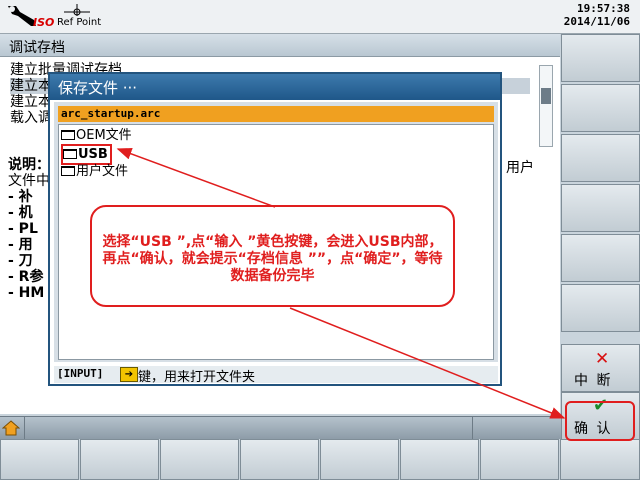 The width and height of the screenshot is (640, 480). I want to click on cancel-button: ✕ 中 断, so click(600, 368).